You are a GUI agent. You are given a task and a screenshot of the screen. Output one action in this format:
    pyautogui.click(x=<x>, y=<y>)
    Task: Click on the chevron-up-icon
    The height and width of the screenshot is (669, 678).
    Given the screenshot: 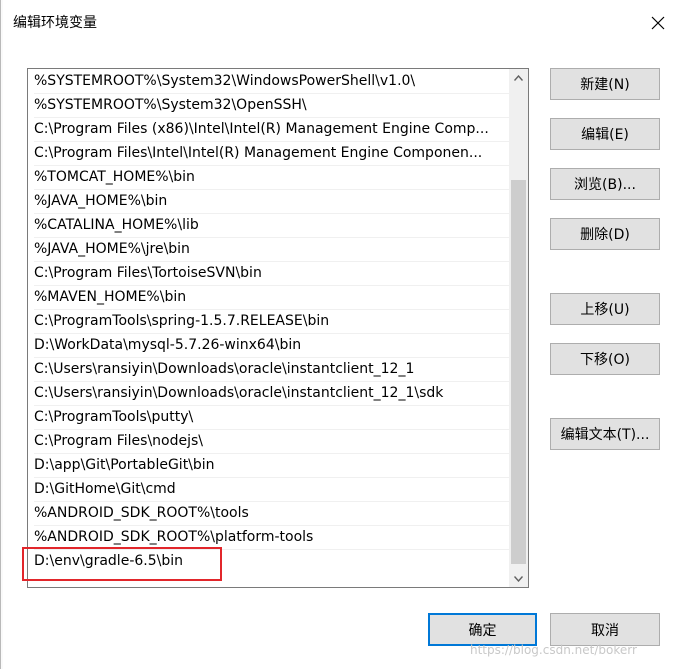 What is the action you would take?
    pyautogui.click(x=518, y=77)
    